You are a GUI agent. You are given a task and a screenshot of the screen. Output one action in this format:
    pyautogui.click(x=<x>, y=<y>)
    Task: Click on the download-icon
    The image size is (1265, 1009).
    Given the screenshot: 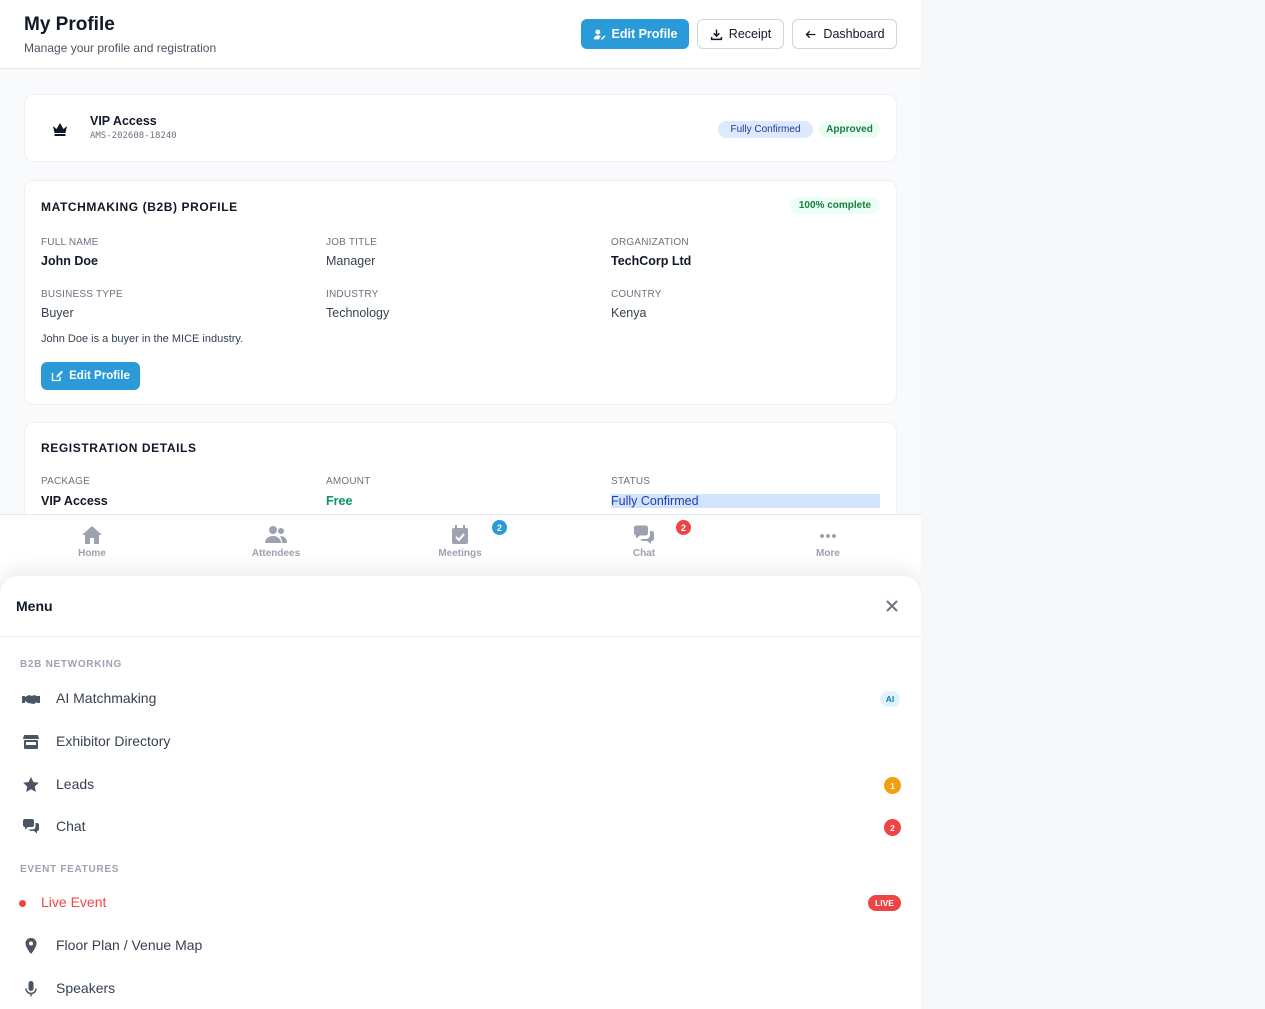 What is the action you would take?
    pyautogui.click(x=716, y=34)
    